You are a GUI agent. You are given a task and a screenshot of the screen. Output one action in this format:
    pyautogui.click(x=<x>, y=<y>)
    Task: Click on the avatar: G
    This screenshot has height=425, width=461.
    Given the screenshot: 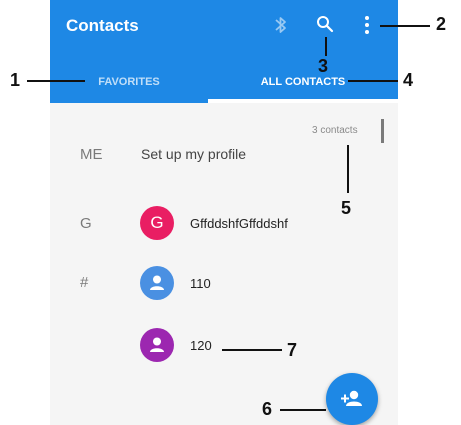 What is the action you would take?
    pyautogui.click(x=157, y=223)
    